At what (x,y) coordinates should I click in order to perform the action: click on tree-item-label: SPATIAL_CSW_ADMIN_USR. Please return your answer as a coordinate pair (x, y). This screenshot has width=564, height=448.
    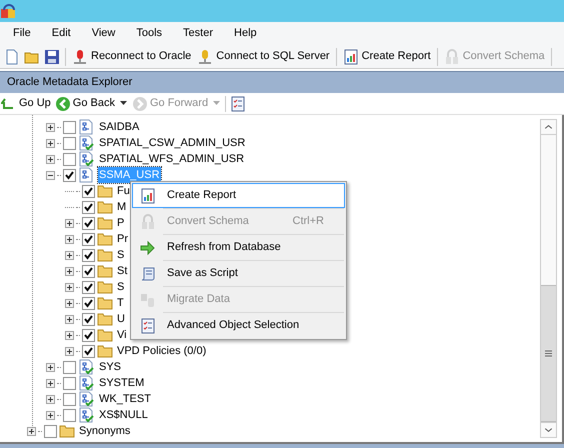
    Looking at the image, I should click on (172, 143).